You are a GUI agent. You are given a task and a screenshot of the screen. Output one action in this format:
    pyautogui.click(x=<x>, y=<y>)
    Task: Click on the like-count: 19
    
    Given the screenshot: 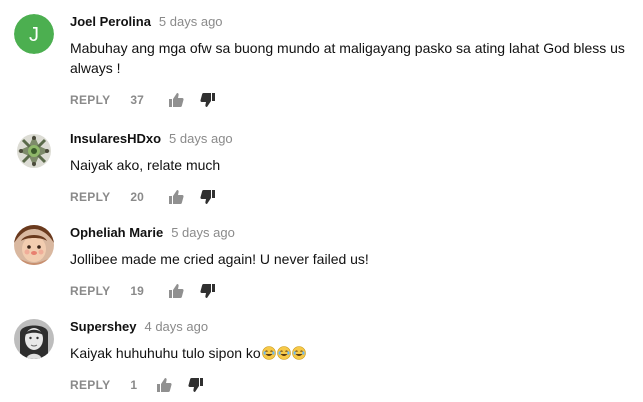 What is the action you would take?
    pyautogui.click(x=137, y=291)
    